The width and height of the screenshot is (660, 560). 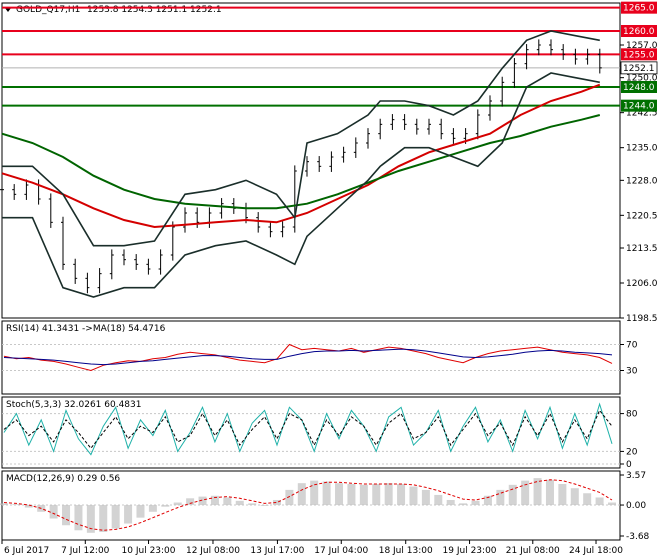 What do you see at coordinates (86, 329) in the screenshot?
I see `panel-header-rsi: RSI(14) 41.3431 ->MA(18) 54.4716` at bounding box center [86, 329].